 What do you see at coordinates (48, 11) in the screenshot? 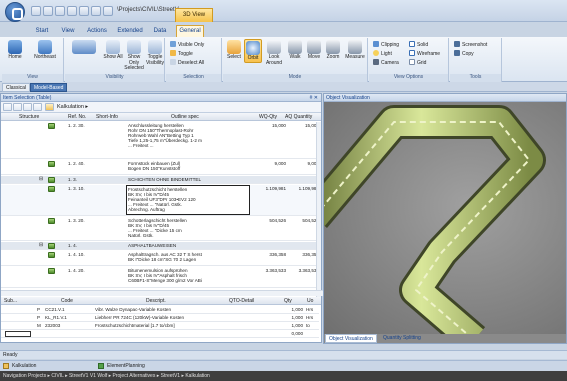
I see `open-icon` at bounding box center [48, 11].